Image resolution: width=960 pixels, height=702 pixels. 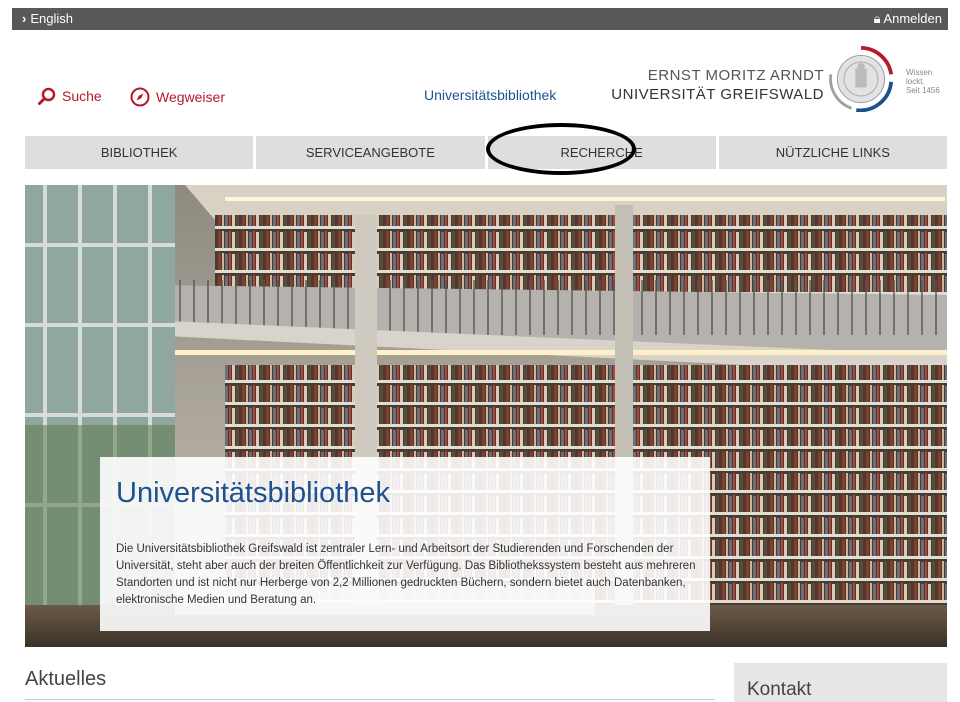 I want to click on nav-item-recherche: RECHERCHE, so click(x=600, y=149).